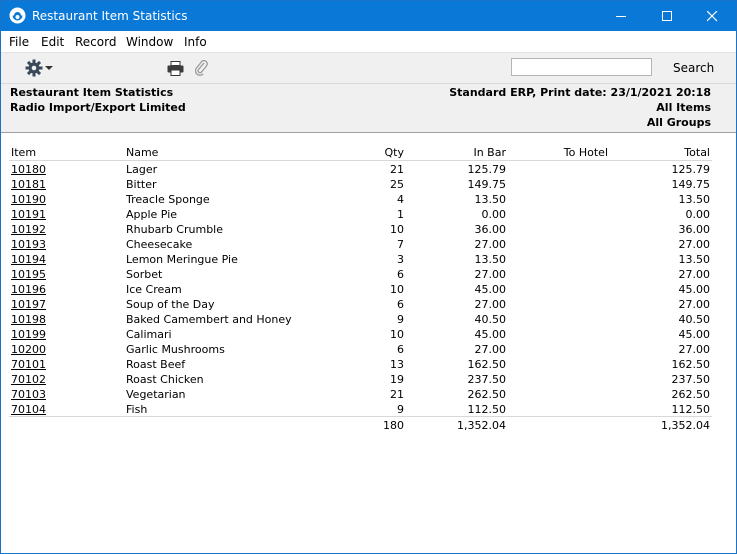 The width and height of the screenshot is (737, 554). I want to click on item-name: Rhubarb Crumble, so click(175, 229).